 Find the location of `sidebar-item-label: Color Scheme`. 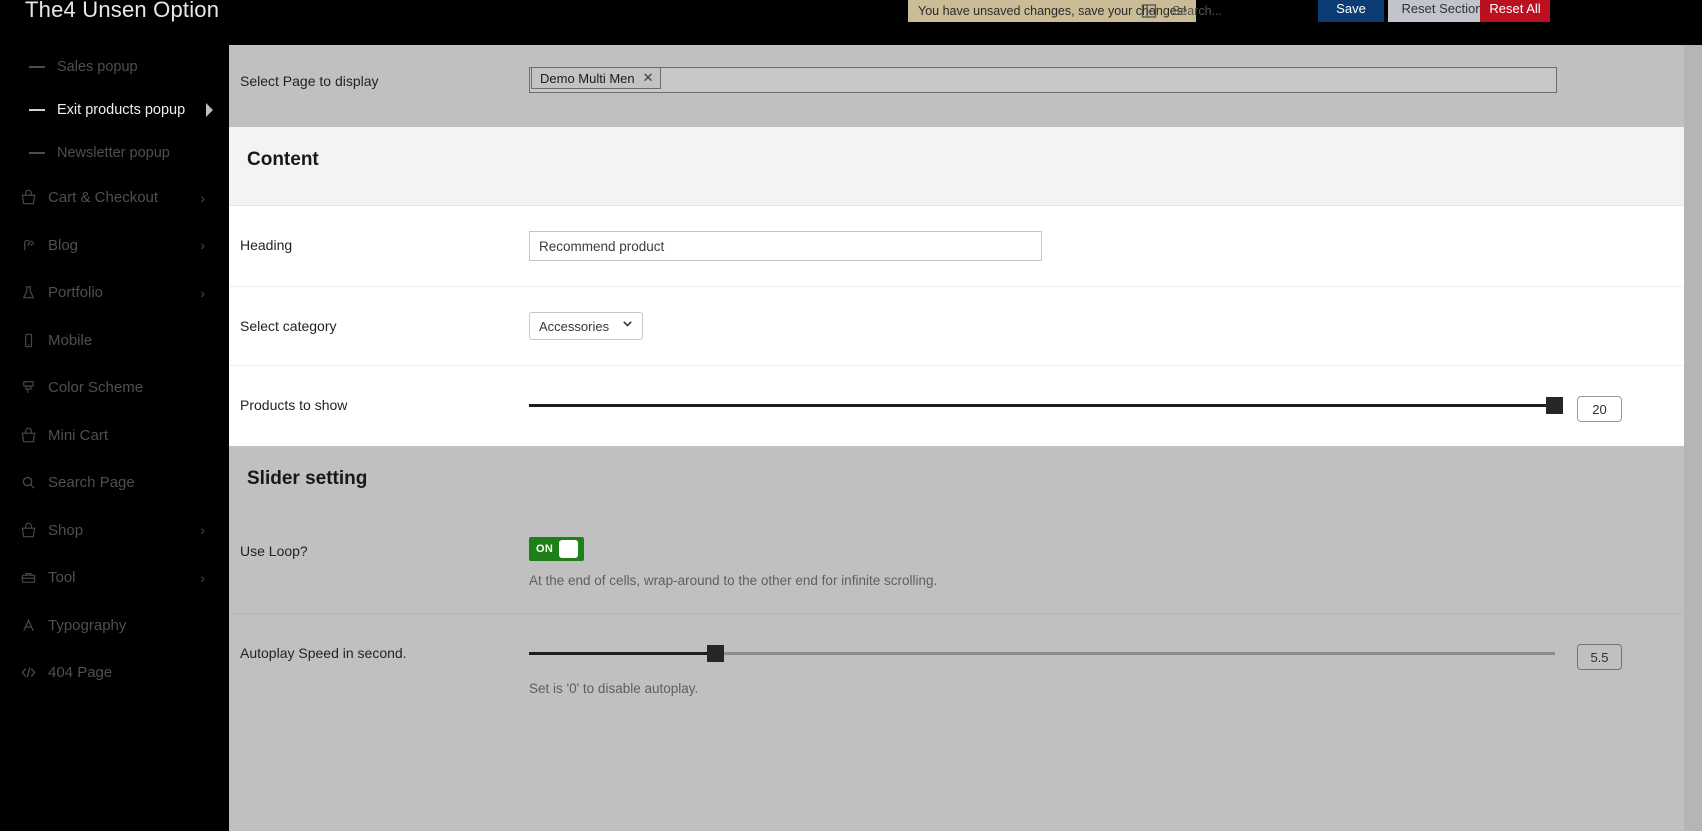

sidebar-item-label: Color Scheme is located at coordinates (96, 388).